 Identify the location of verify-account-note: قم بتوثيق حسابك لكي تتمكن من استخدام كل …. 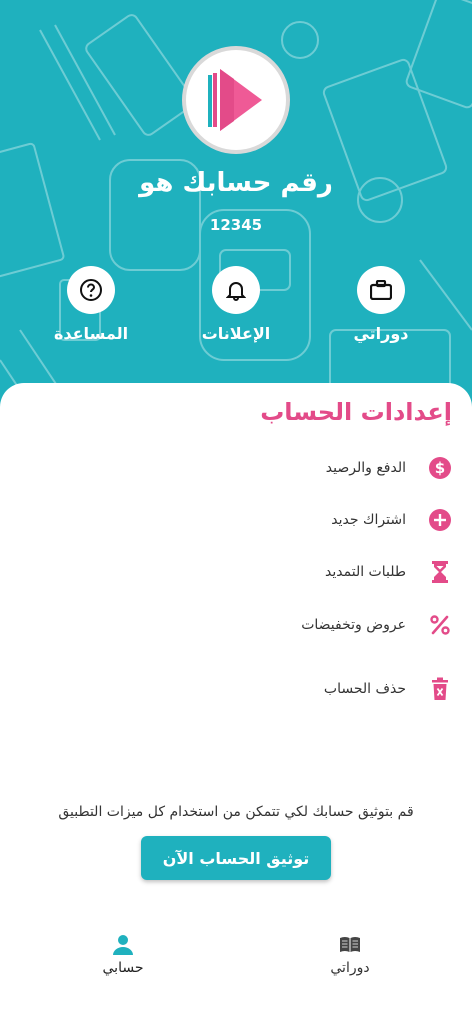
(236, 812).